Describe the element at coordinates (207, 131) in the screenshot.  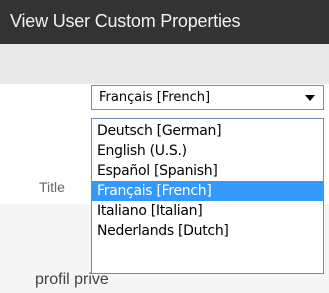
I see `language-option-german: Deutsch [German]` at that location.